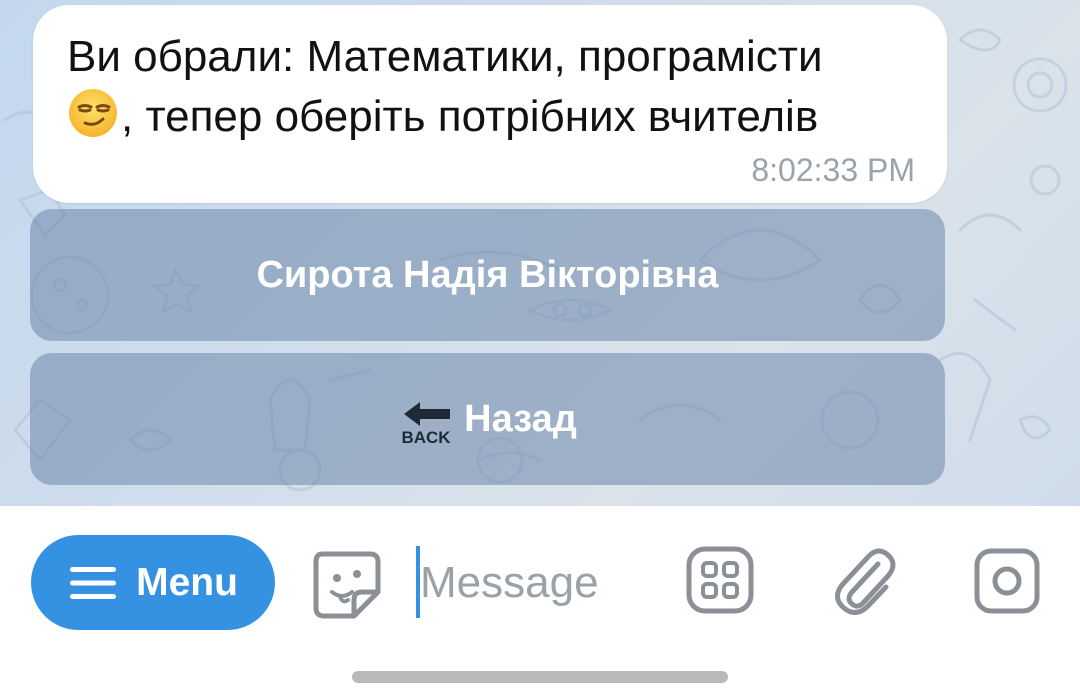 This screenshot has height=698, width=1080. Describe the element at coordinates (720, 580) in the screenshot. I see `apps-icon` at that location.